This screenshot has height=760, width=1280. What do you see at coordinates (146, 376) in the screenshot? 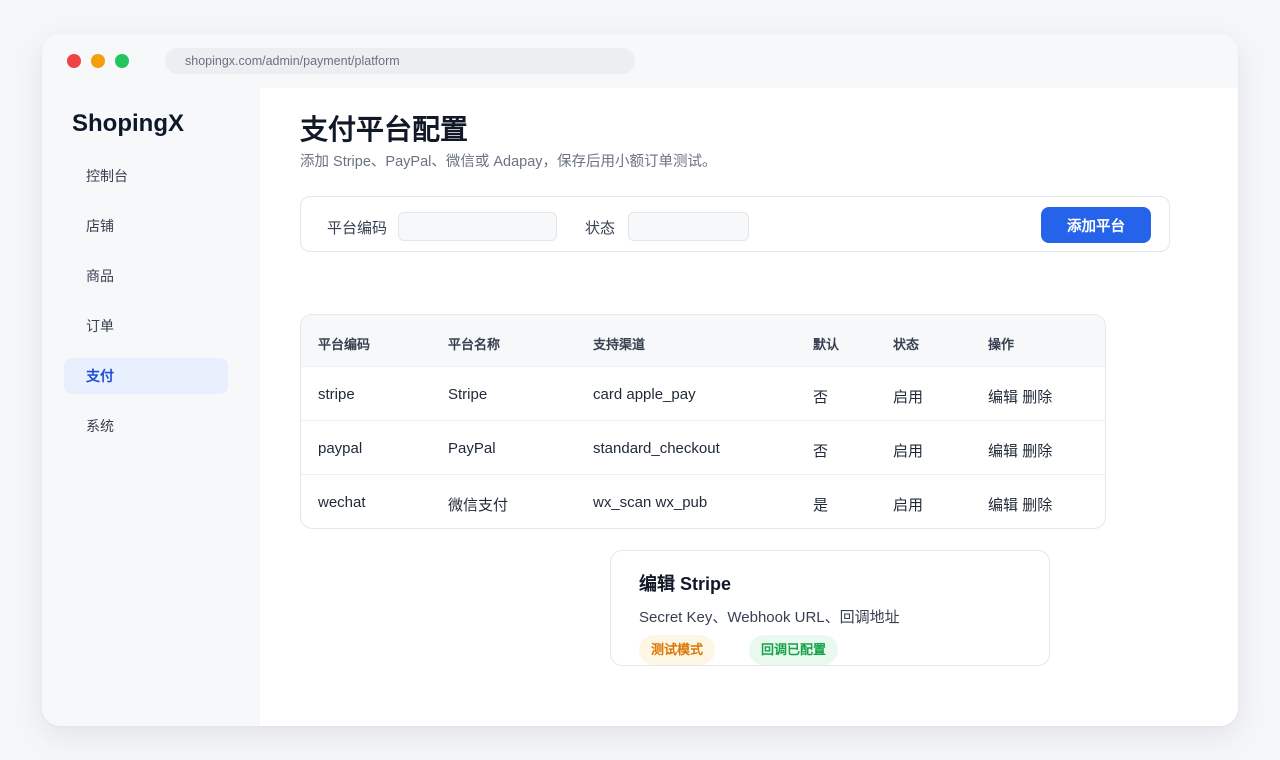
I see `sidebar-item-payment: 支付` at bounding box center [146, 376].